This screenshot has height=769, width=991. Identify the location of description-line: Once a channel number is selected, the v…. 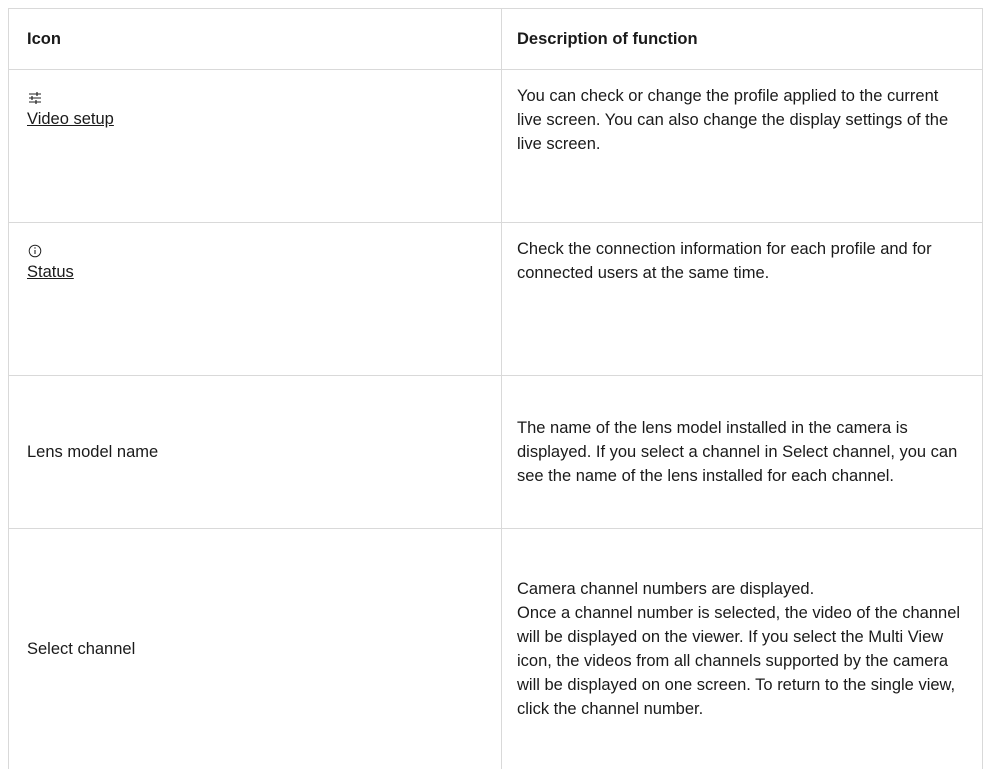
(739, 661).